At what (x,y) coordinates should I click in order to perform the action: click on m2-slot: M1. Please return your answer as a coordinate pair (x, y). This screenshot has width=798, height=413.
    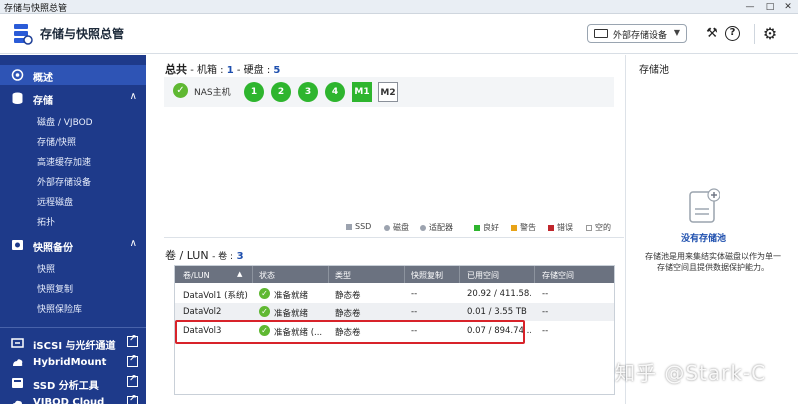
    Looking at the image, I should click on (362, 92).